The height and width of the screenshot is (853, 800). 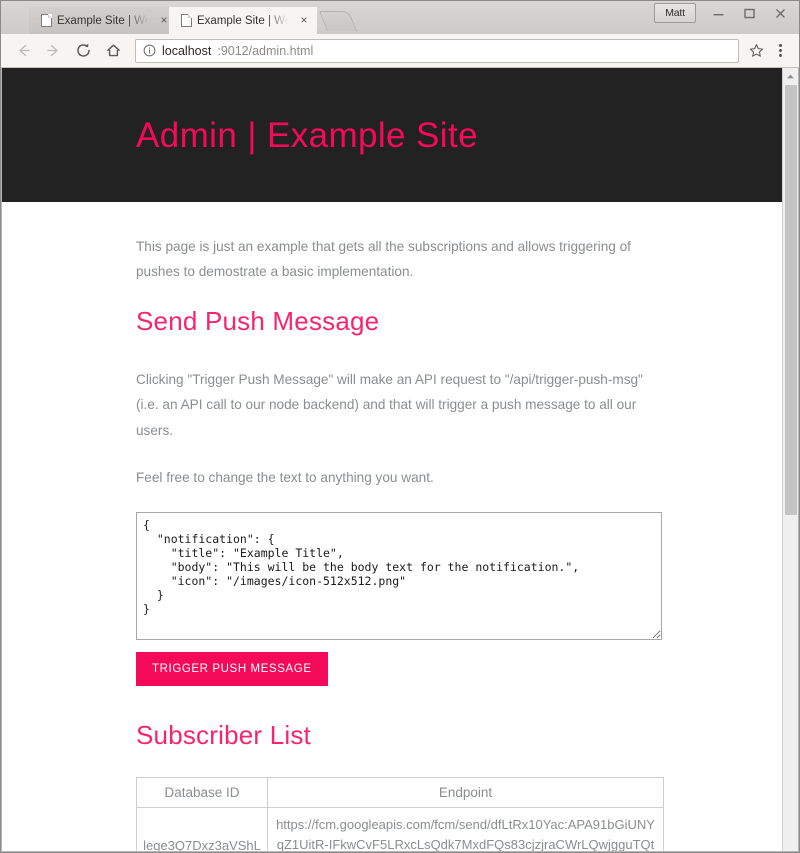 I want to click on back-arrow-icon, so click(x=23, y=51).